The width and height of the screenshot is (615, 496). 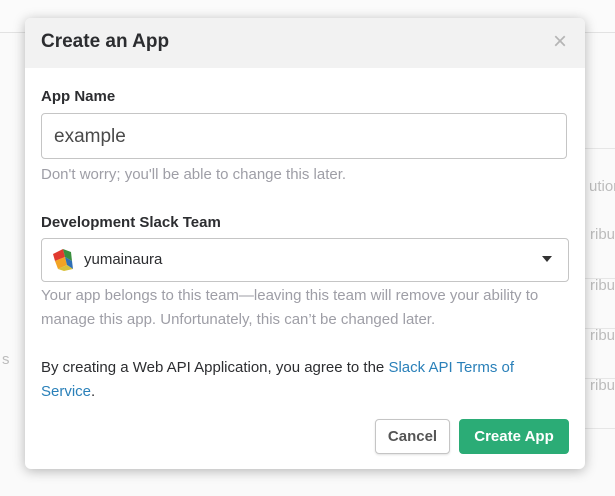 I want to click on team-name: yumainaura, so click(x=123, y=259).